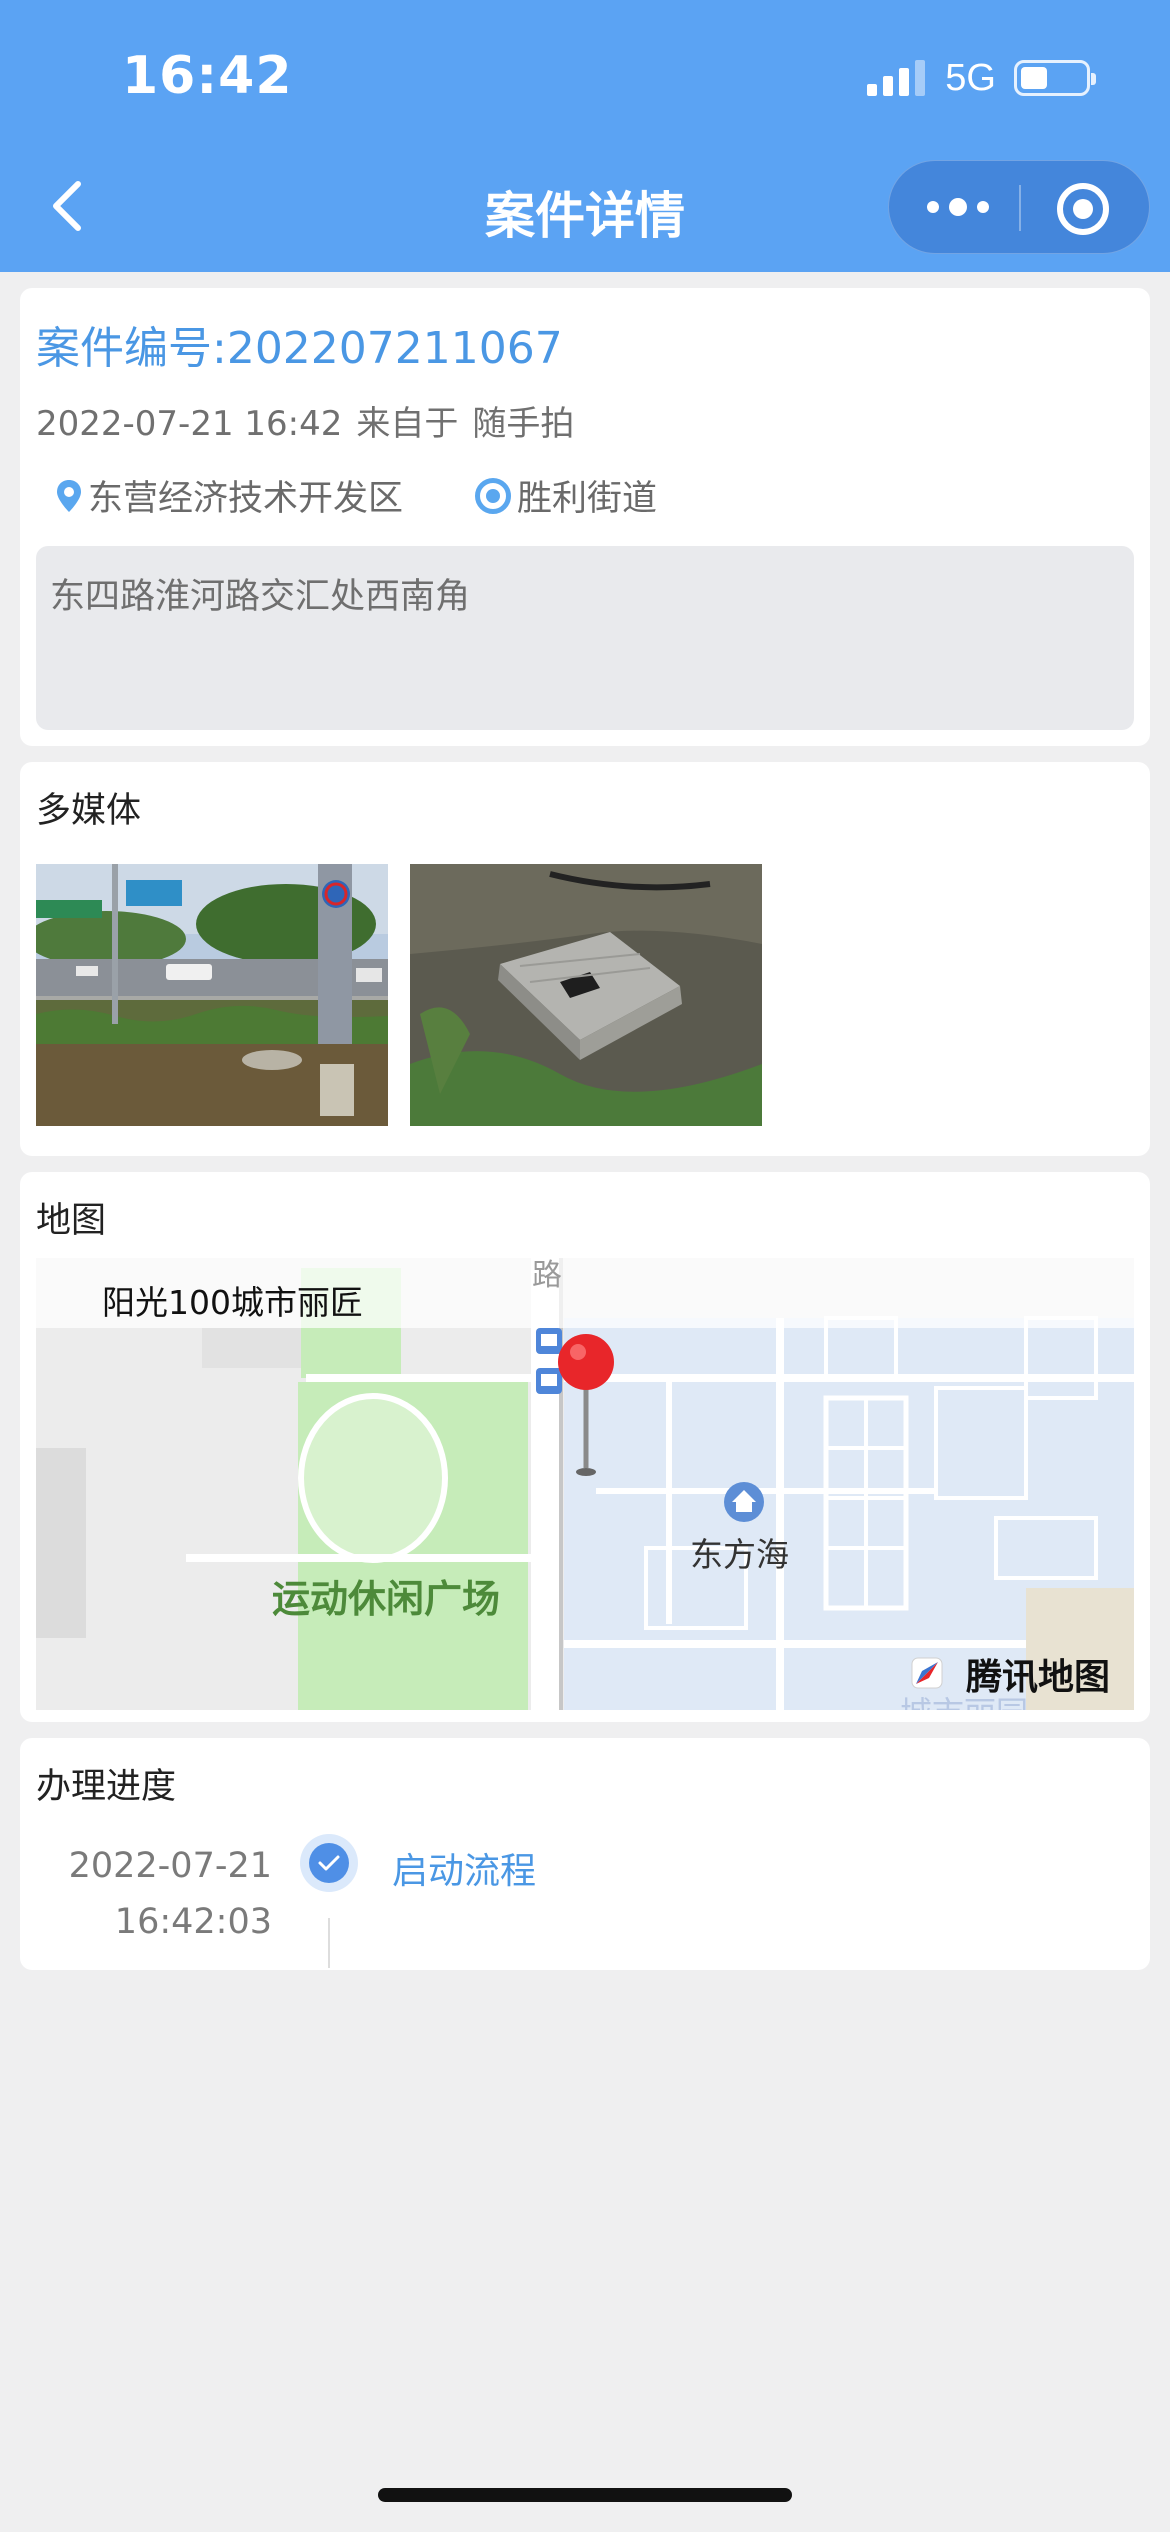 The height and width of the screenshot is (2532, 1170). I want to click on case-number: 案件编号:202207211067, so click(299, 348).